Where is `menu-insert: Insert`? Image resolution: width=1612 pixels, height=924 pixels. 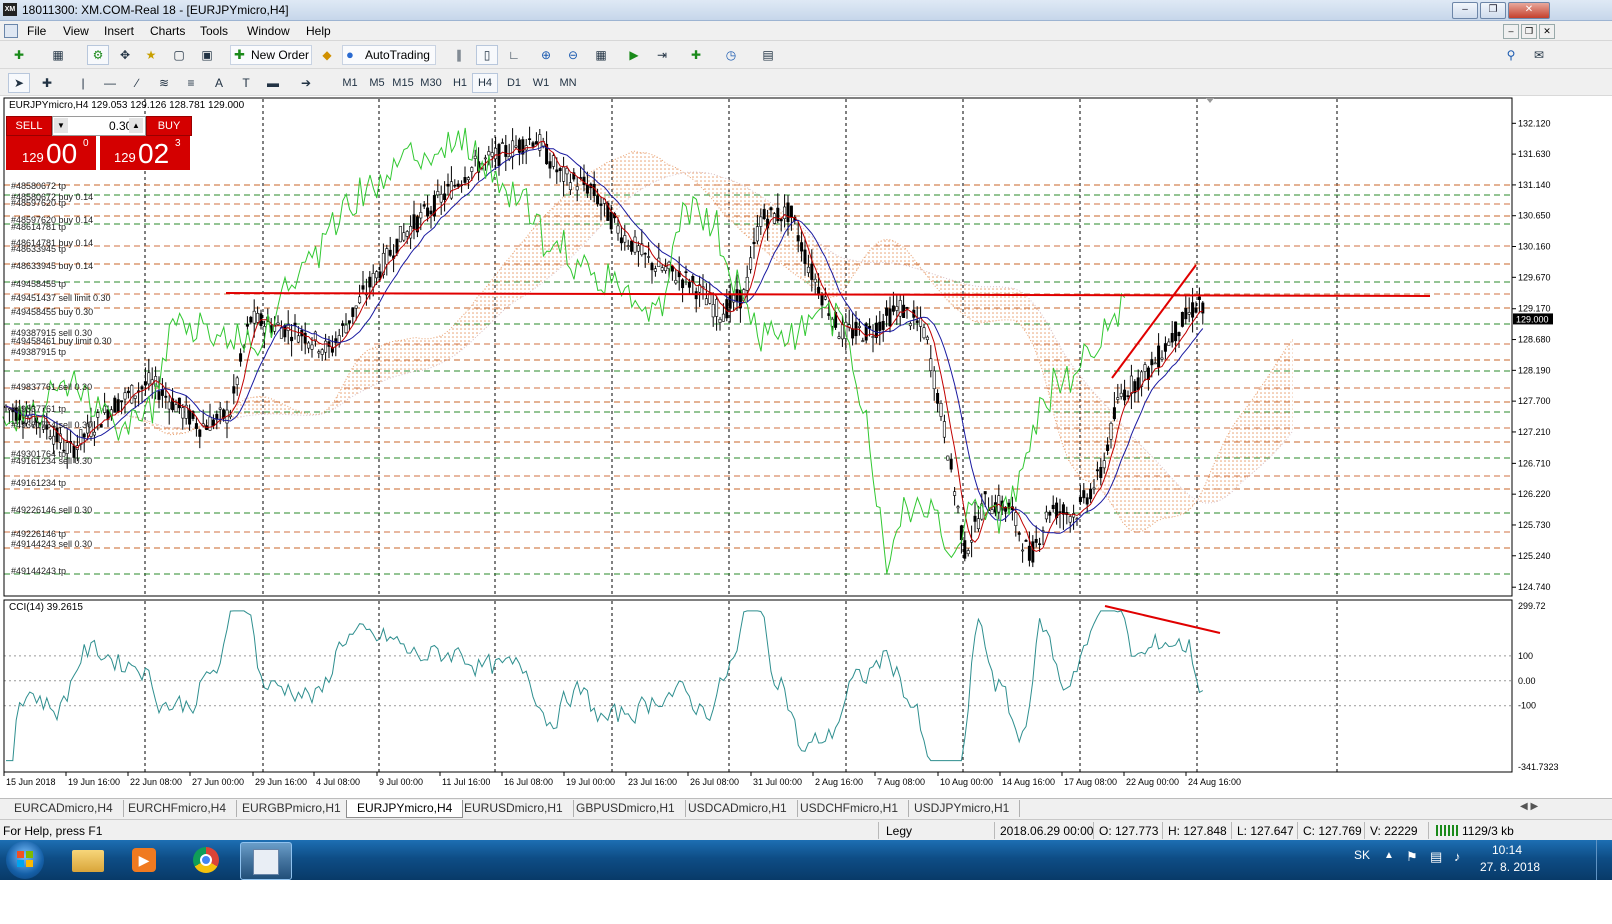
menu-insert: Insert is located at coordinates (119, 31).